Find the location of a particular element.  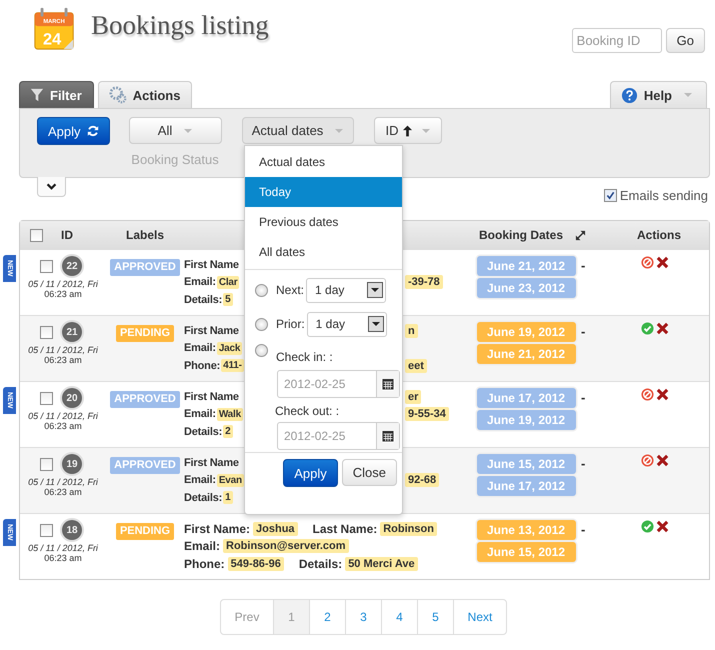

option-label: Check in: : is located at coordinates (304, 357).